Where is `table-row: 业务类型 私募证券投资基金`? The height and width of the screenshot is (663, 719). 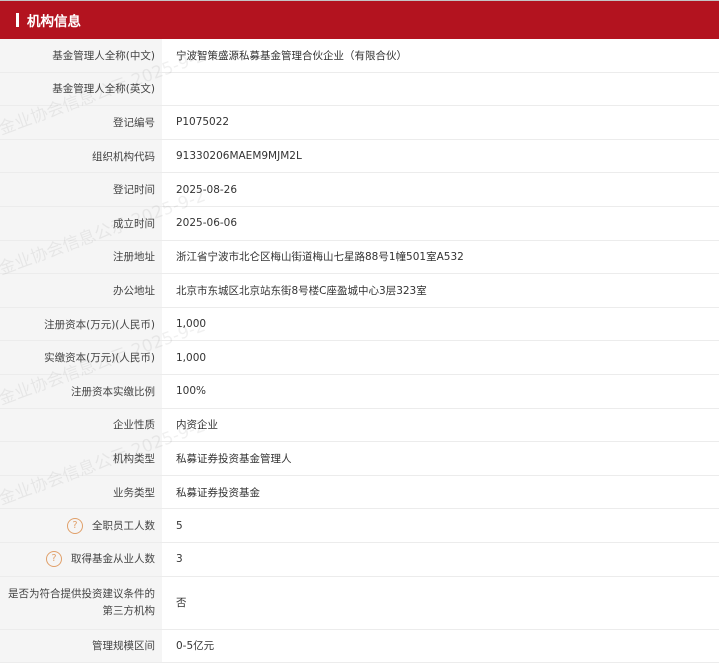 table-row: 业务类型 私募证券投资基金 is located at coordinates (359, 492).